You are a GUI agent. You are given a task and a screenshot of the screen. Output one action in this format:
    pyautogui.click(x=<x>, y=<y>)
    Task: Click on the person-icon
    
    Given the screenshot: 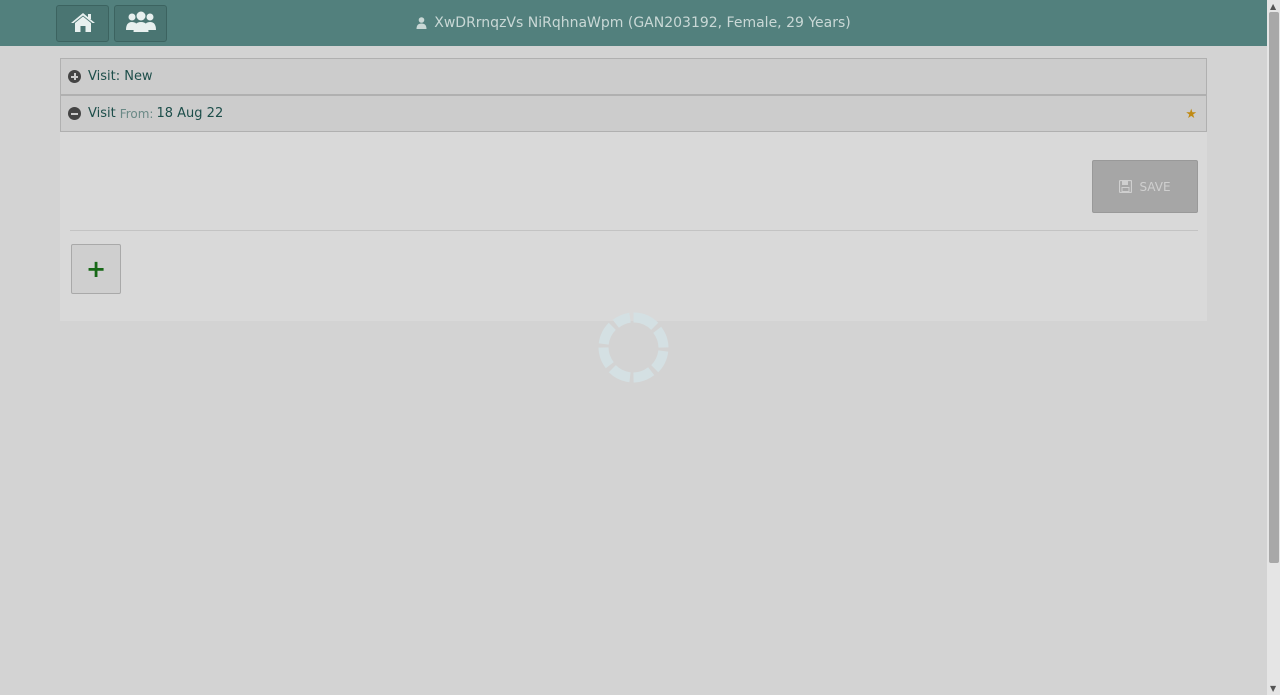 What is the action you would take?
    pyautogui.click(x=421, y=23)
    